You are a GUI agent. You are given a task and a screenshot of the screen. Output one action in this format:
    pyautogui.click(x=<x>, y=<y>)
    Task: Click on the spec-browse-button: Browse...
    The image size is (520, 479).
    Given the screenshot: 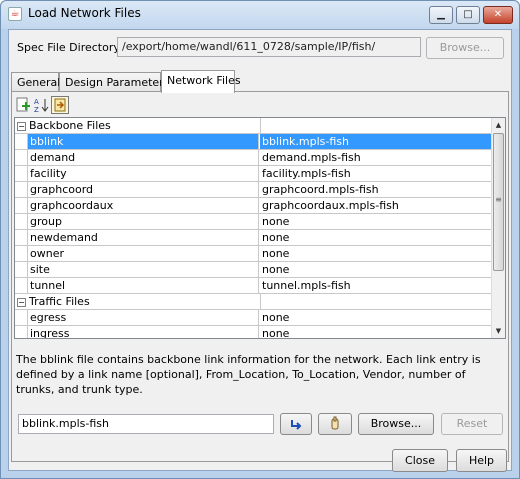 What is the action you would take?
    pyautogui.click(x=465, y=48)
    